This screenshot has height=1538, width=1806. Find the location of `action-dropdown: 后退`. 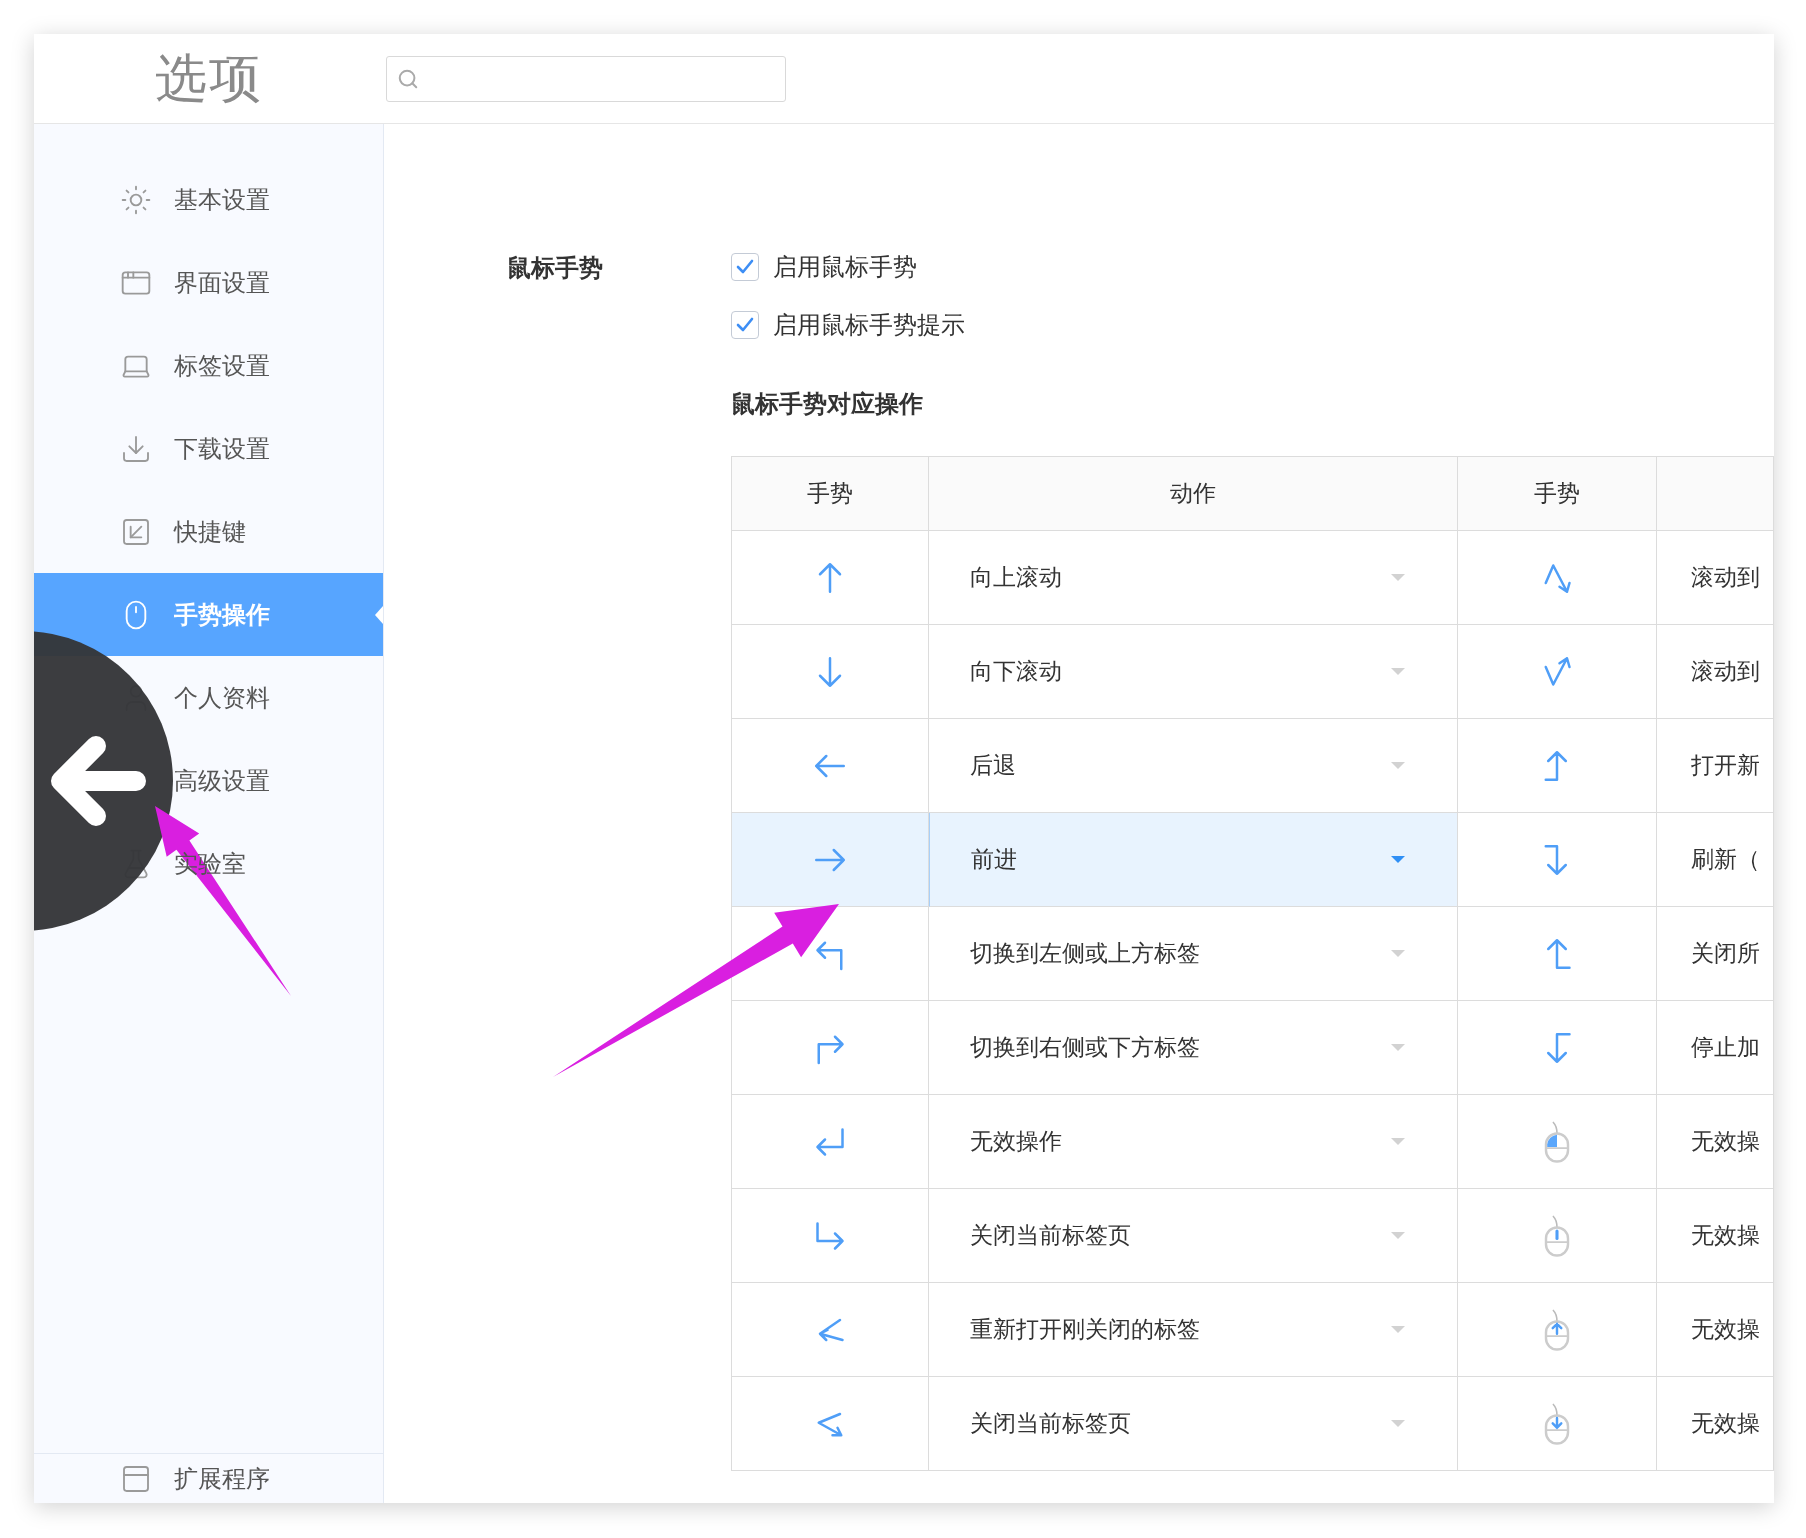

action-dropdown: 后退 is located at coordinates (1193, 766).